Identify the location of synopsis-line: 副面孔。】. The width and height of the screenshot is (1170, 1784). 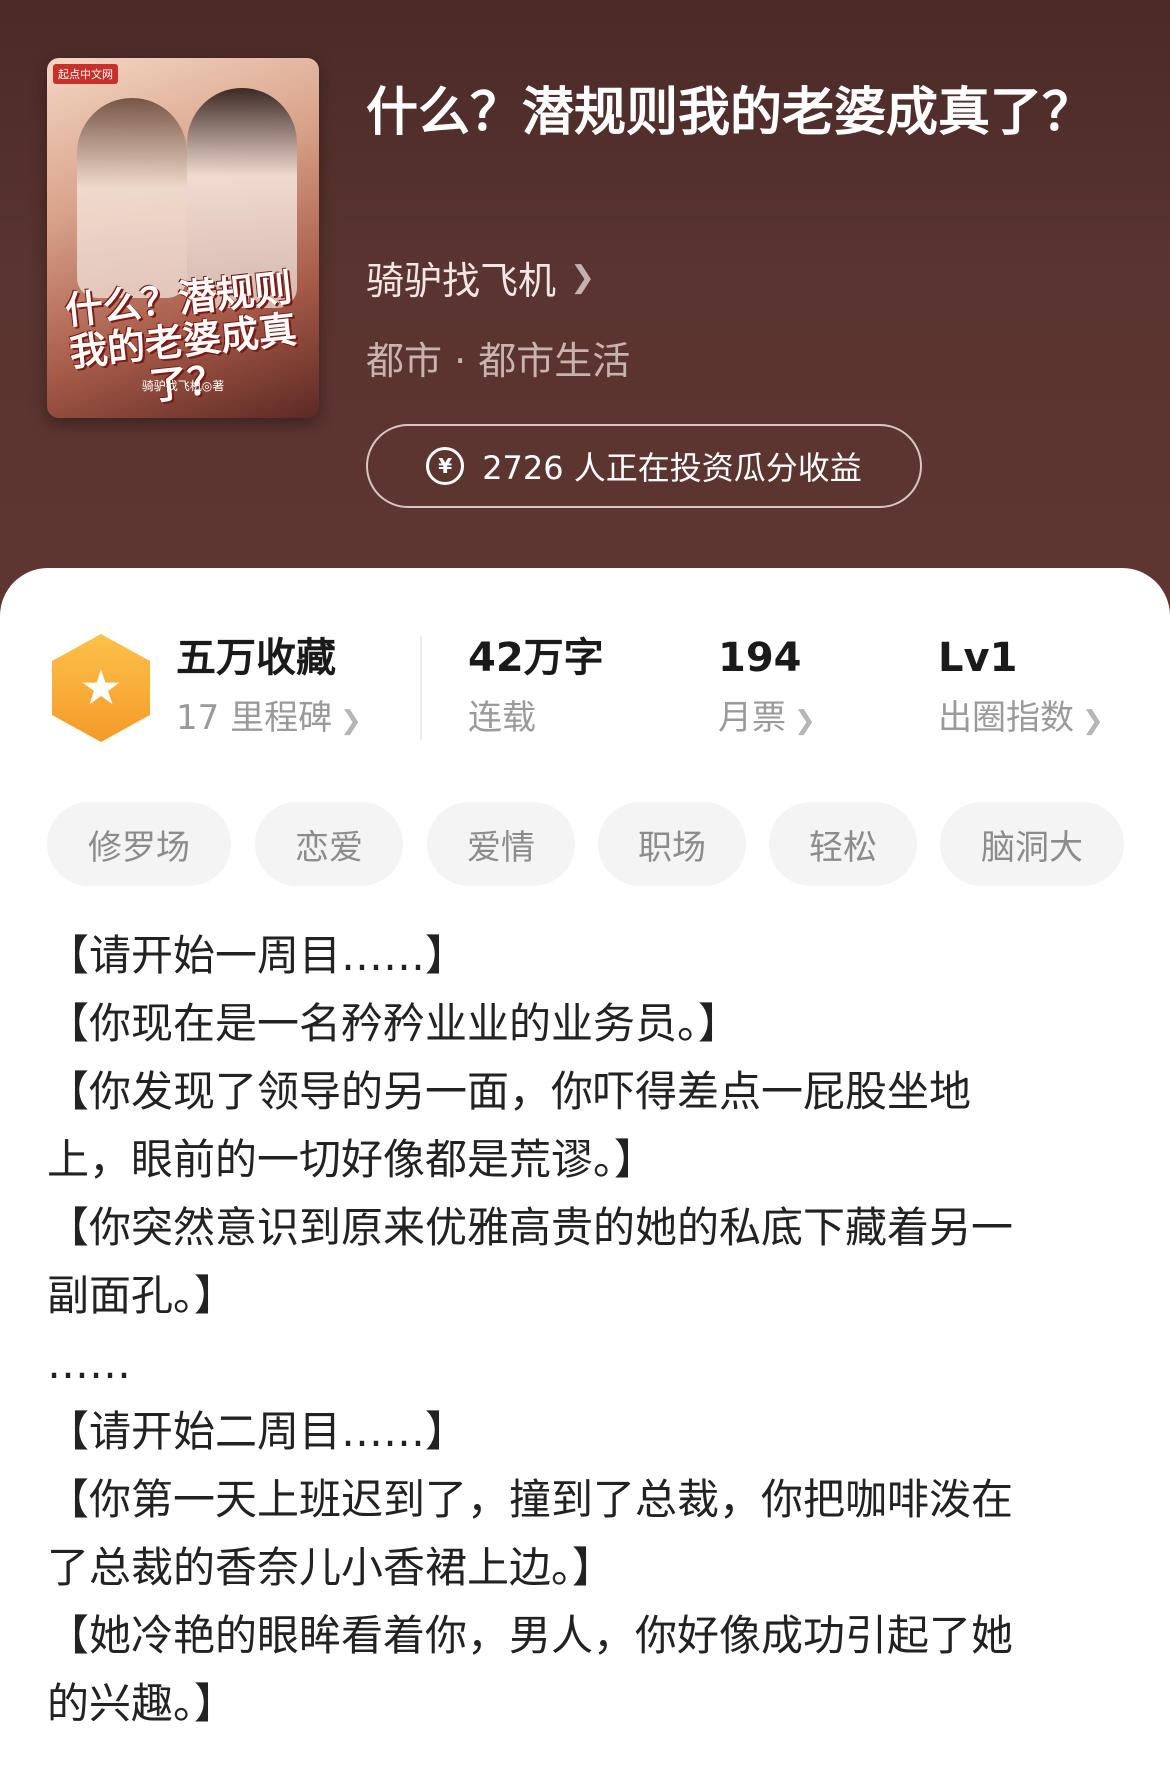
(142, 1295).